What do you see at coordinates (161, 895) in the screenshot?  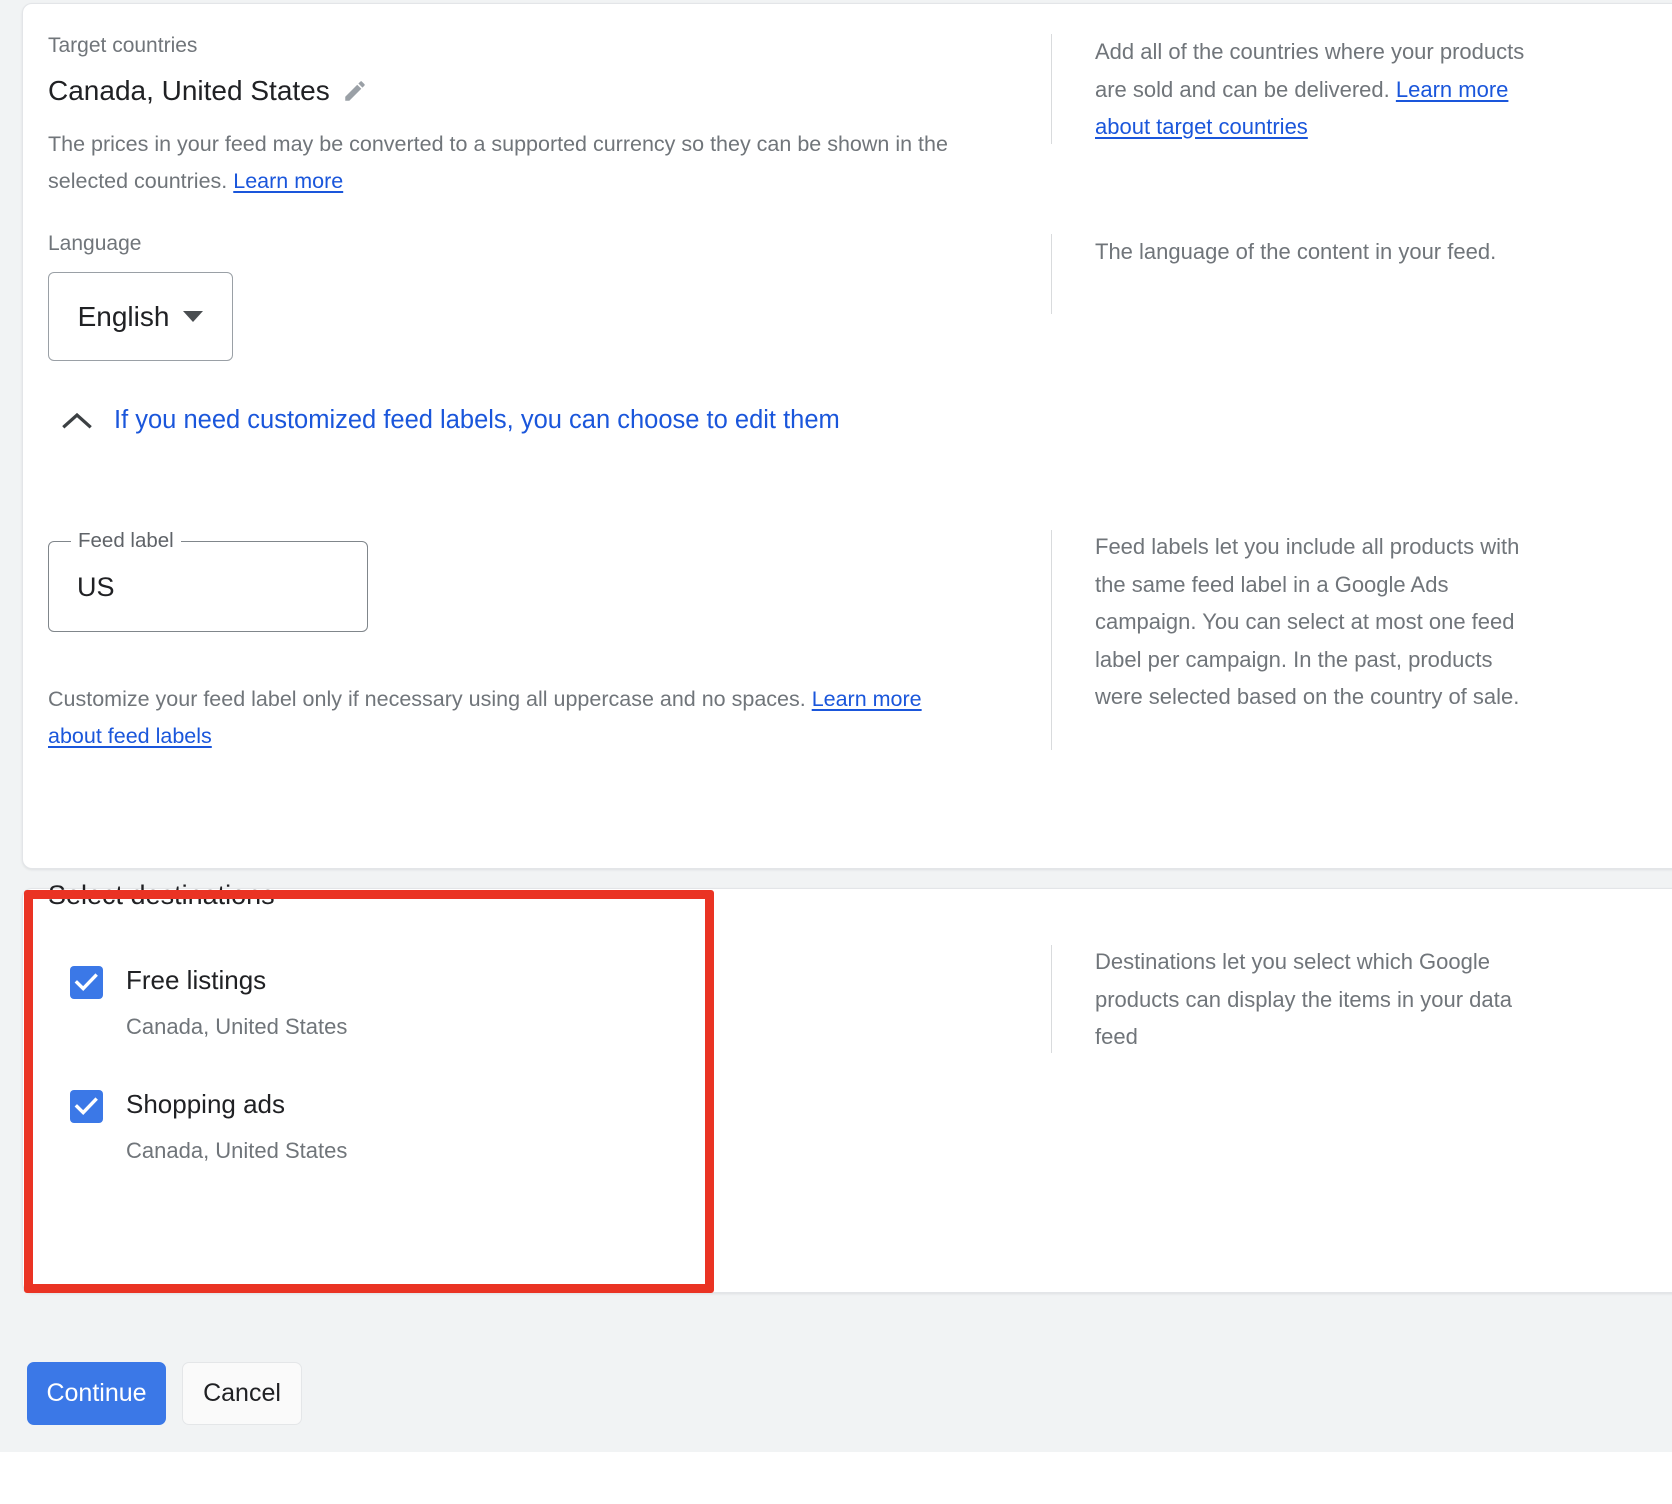 I see `destinations-title: Select destinations` at bounding box center [161, 895].